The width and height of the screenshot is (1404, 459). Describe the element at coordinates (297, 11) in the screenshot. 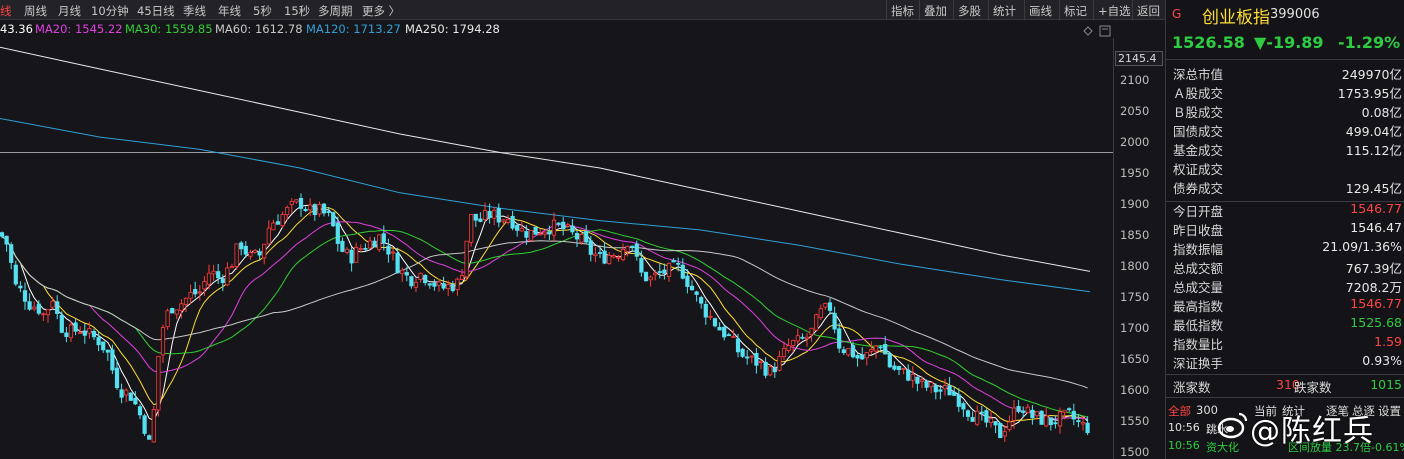

I see `period-15sec-tab: 15秒` at that location.